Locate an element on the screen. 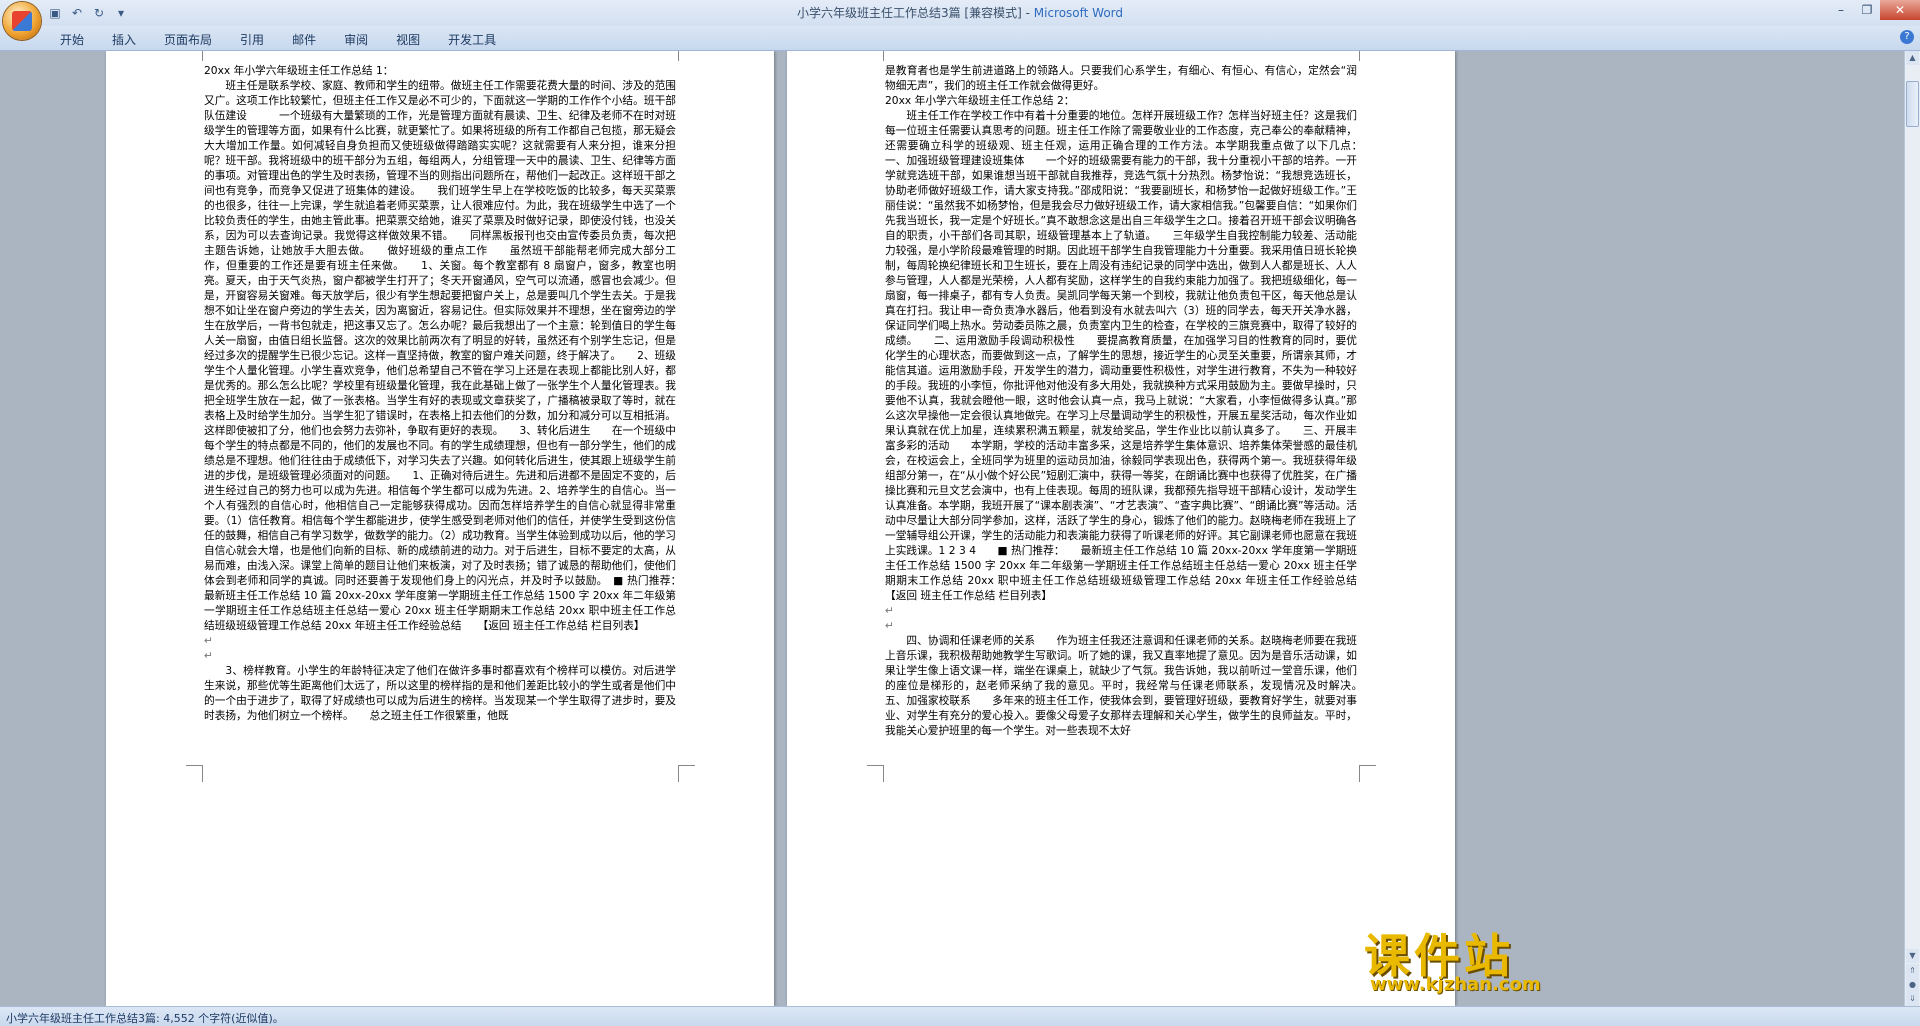 The image size is (1920, 1026). maximize-icon: ❐ is located at coordinates (1867, 10).